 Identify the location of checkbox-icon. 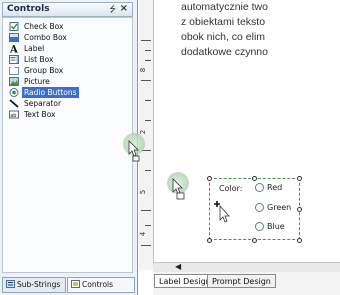
(14, 26).